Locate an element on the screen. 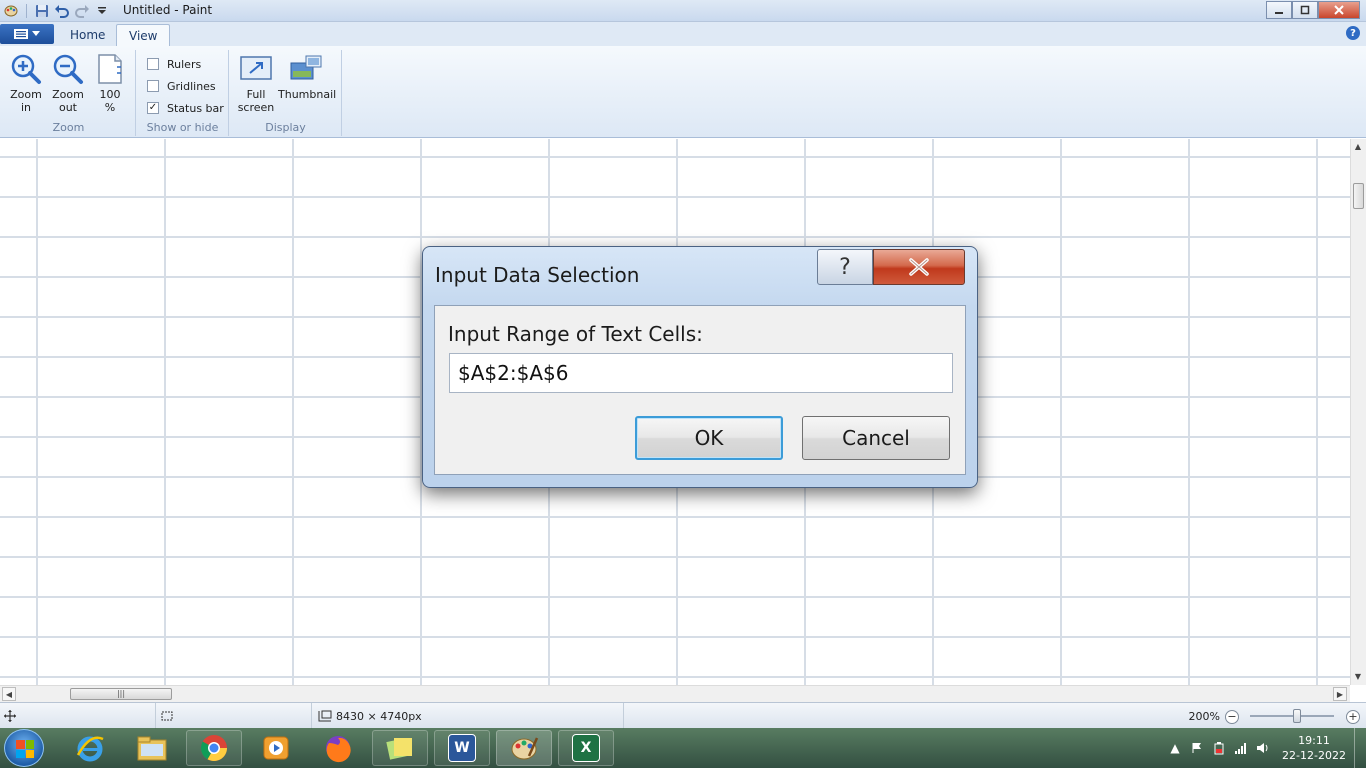  dialog-help-button: ? is located at coordinates (845, 267).